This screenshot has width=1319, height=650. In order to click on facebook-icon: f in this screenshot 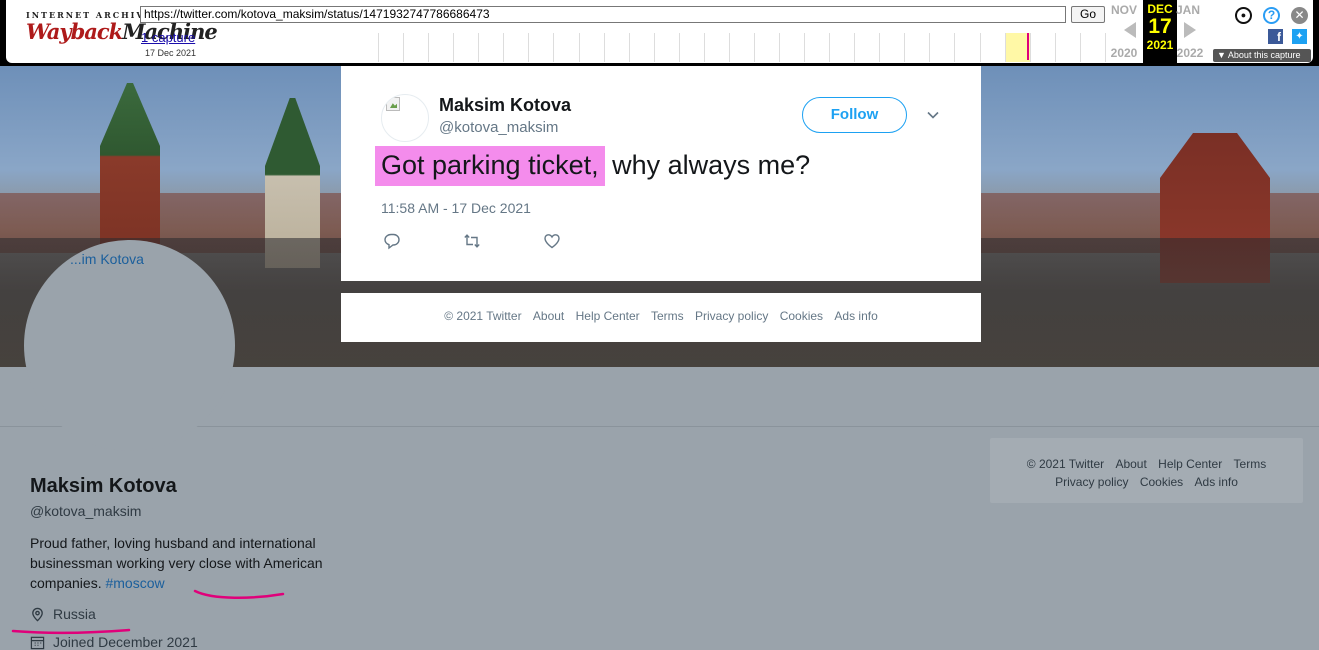, I will do `click(1275, 36)`.